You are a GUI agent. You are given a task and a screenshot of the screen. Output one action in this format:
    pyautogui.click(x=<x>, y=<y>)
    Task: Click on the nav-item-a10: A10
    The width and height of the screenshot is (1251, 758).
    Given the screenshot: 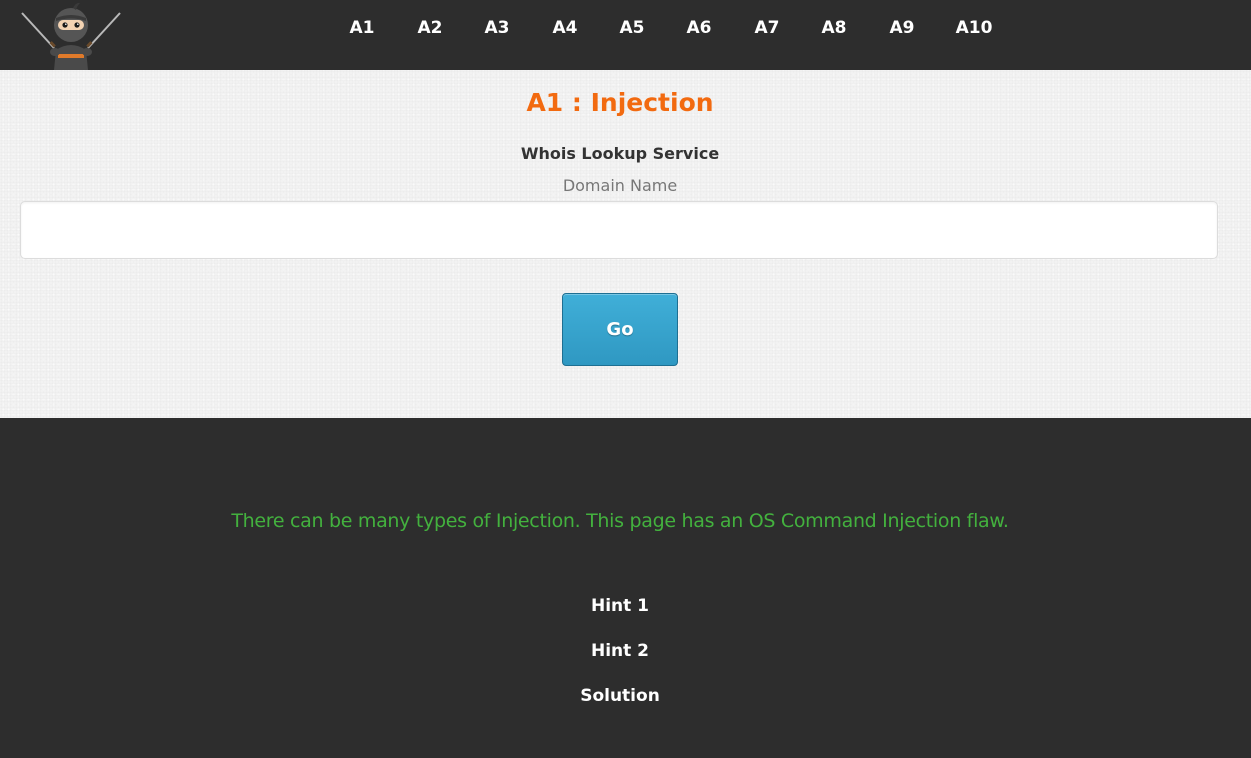 What is the action you would take?
    pyautogui.click(x=974, y=28)
    